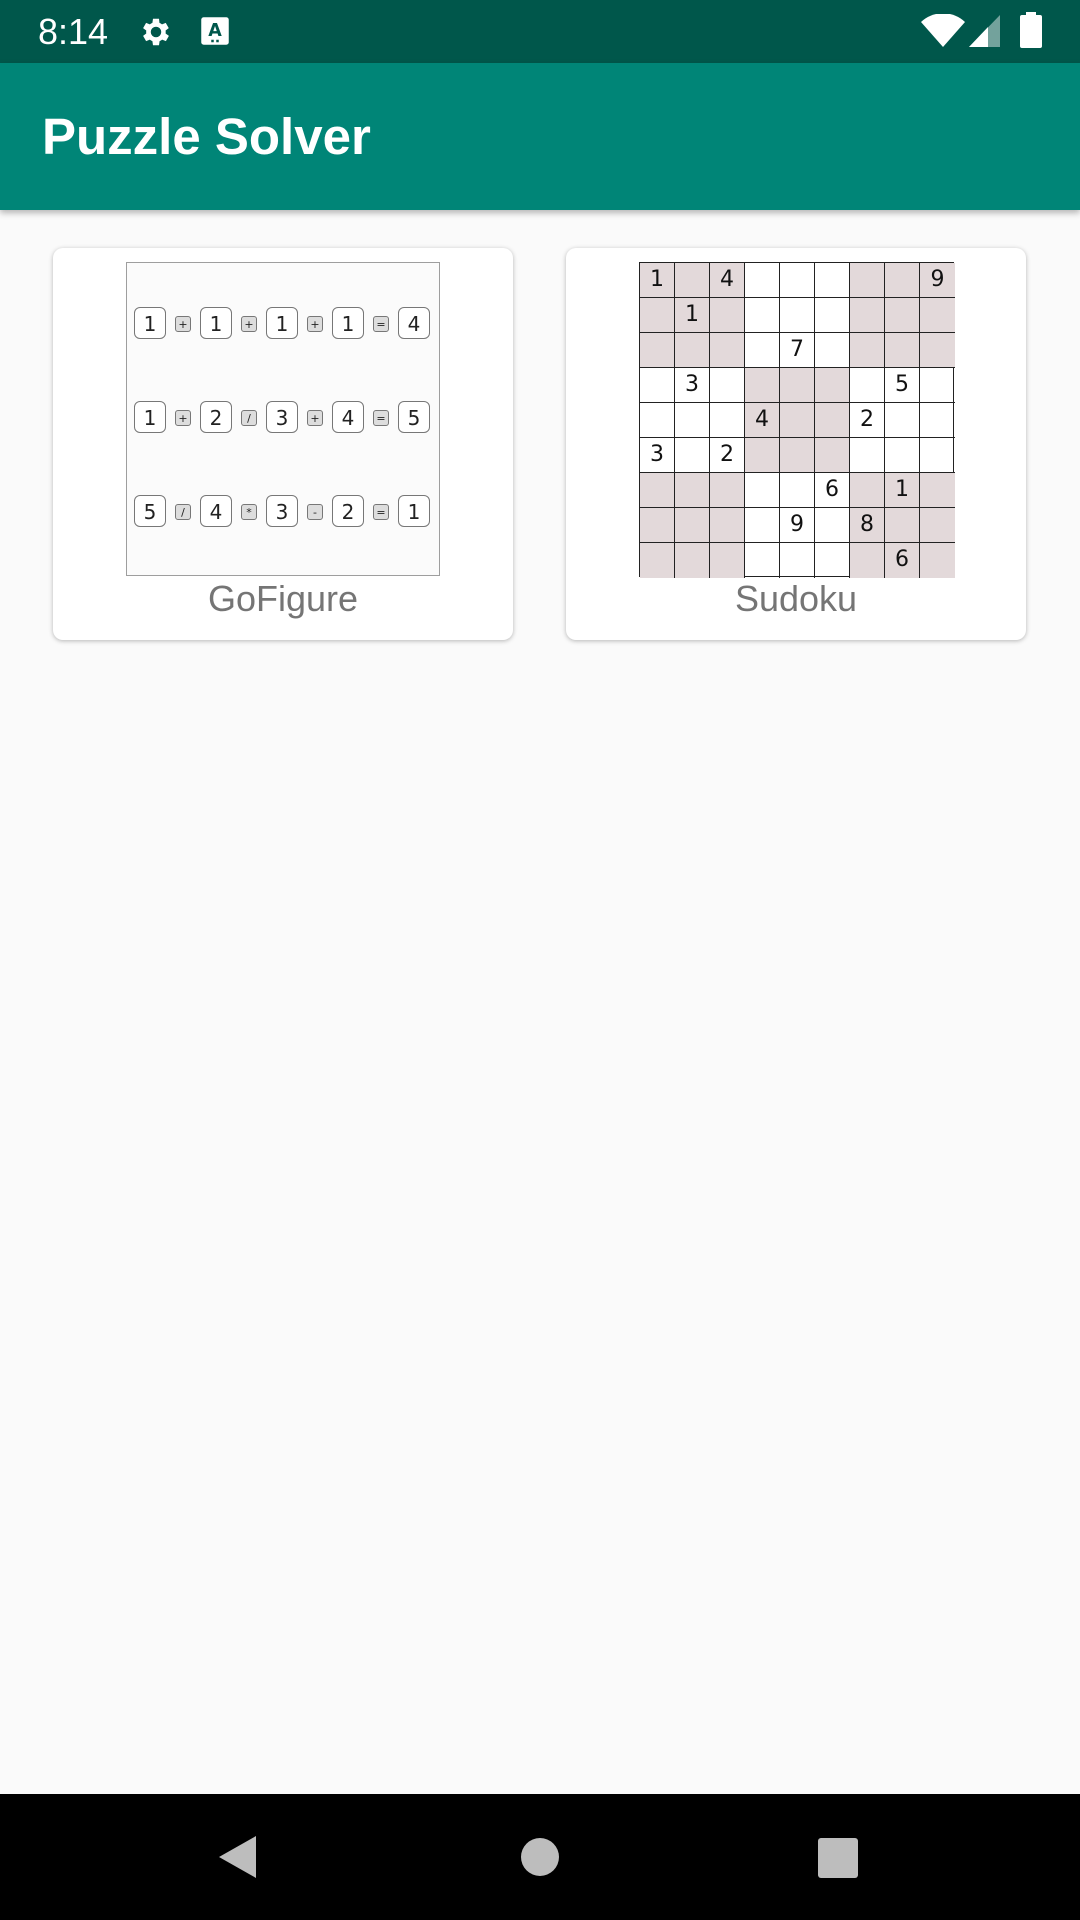 The image size is (1080, 1920). What do you see at coordinates (937, 280) in the screenshot?
I see `sudoku-cell: 9` at bounding box center [937, 280].